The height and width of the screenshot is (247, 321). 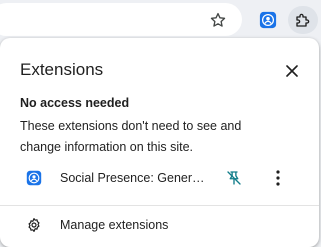 I want to click on gear-icon, so click(x=34, y=225).